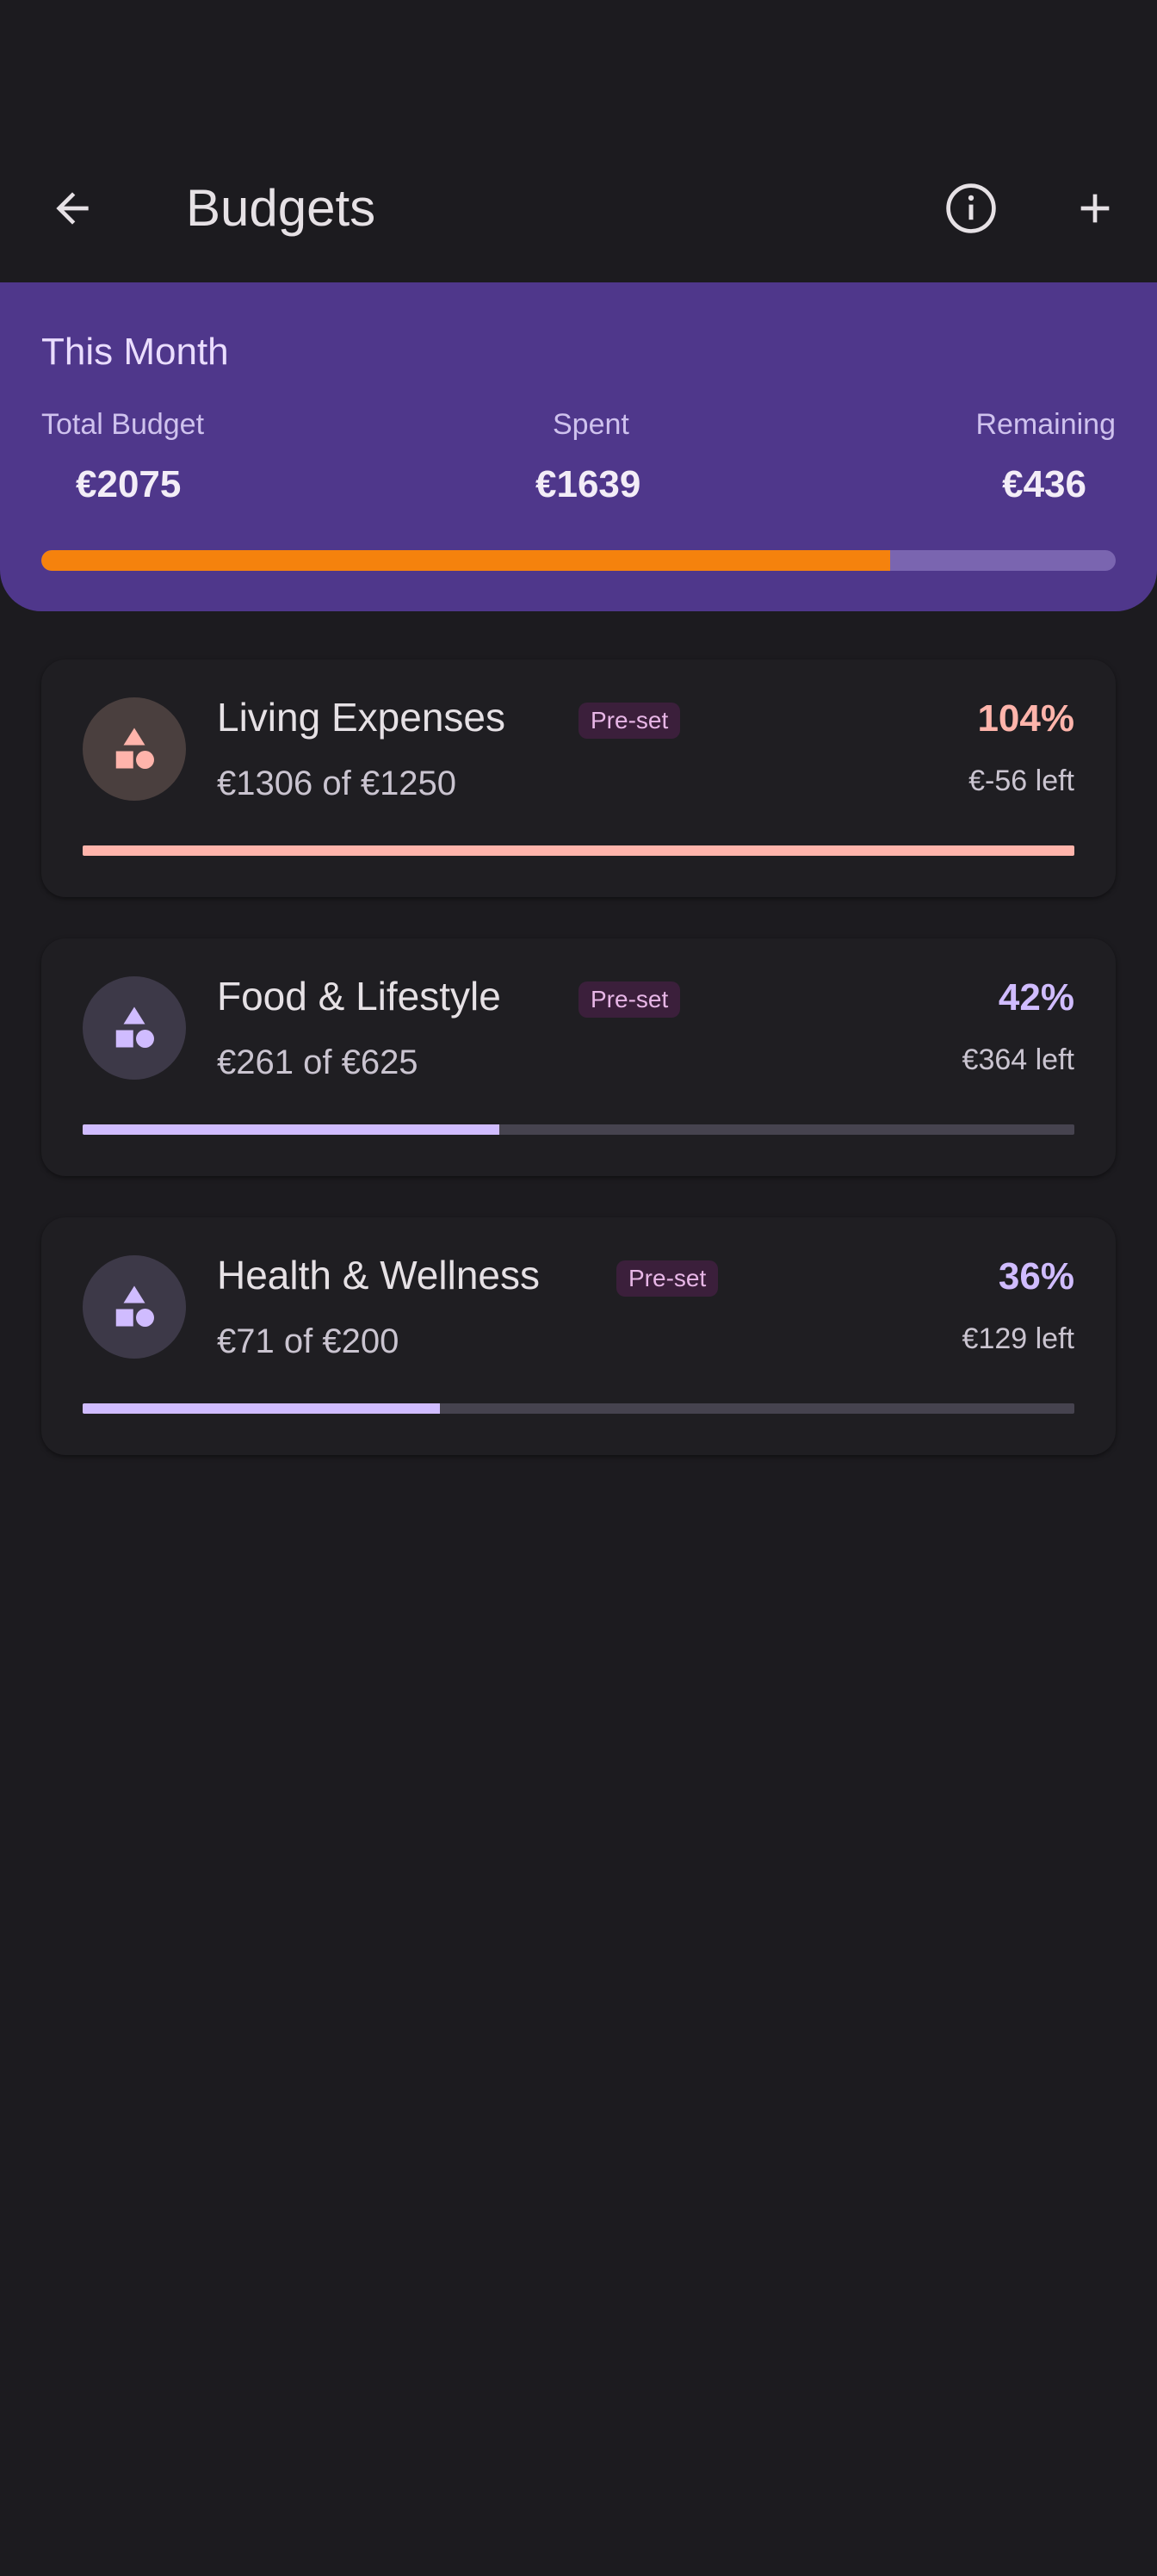 This screenshot has width=1157, height=2576. I want to click on summary-progress-bar, so click(579, 560).